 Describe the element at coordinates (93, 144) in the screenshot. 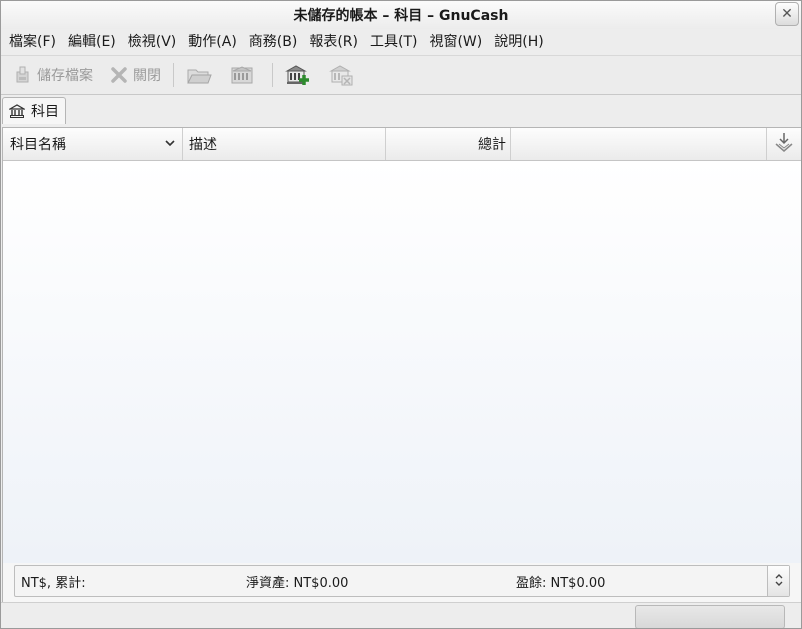

I see `column-account-name: 科目名稱` at that location.